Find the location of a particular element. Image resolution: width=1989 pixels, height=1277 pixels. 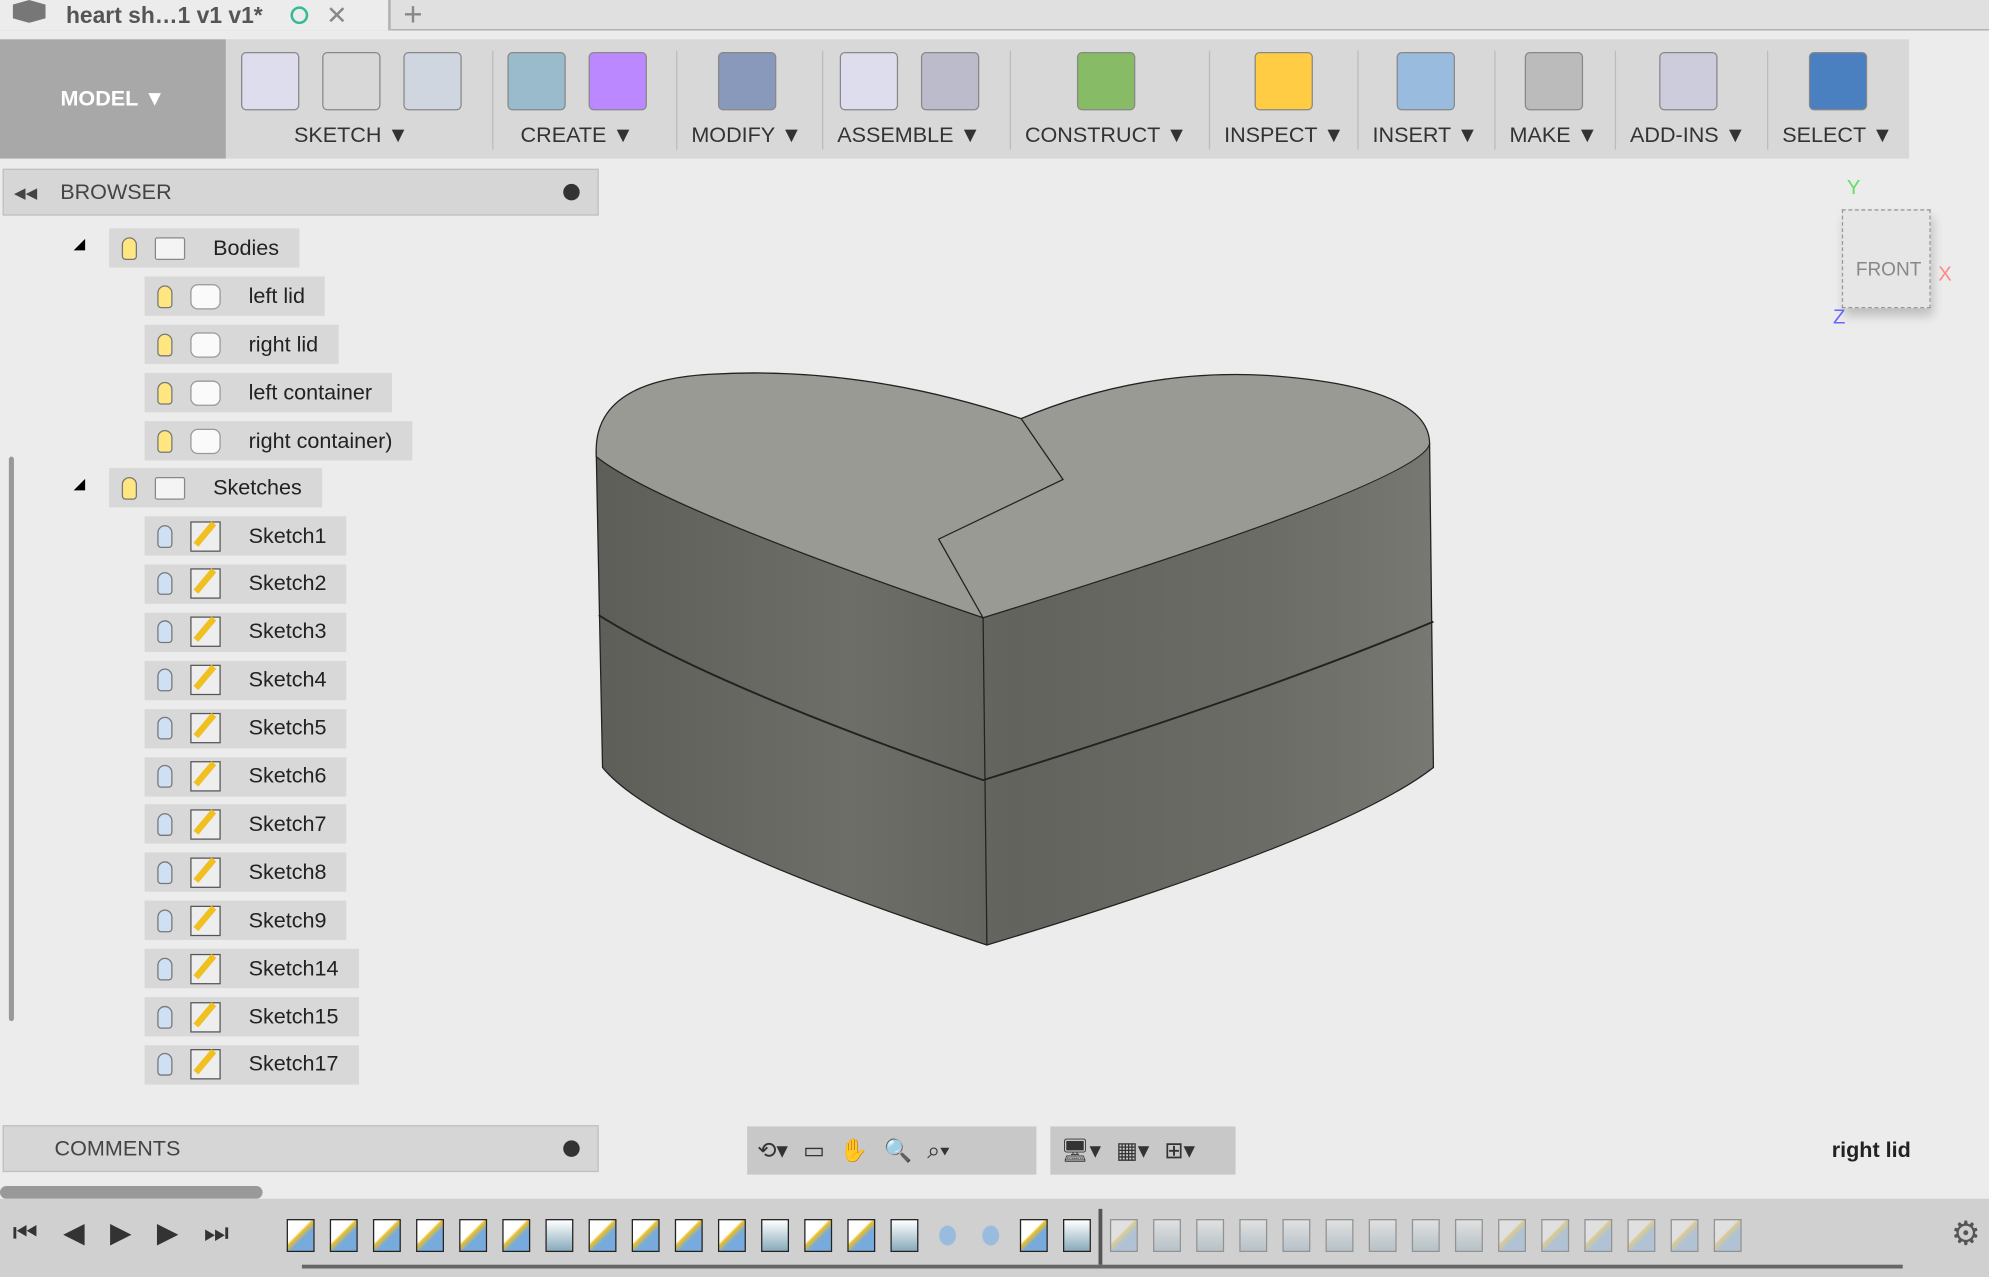

axis-y: Y is located at coordinates (1853, 188).